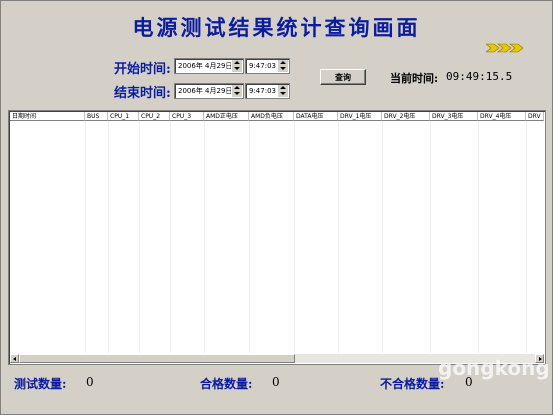 This screenshot has height=415, width=553. I want to click on start-time-picker: 9:47:03, so click(267, 66).